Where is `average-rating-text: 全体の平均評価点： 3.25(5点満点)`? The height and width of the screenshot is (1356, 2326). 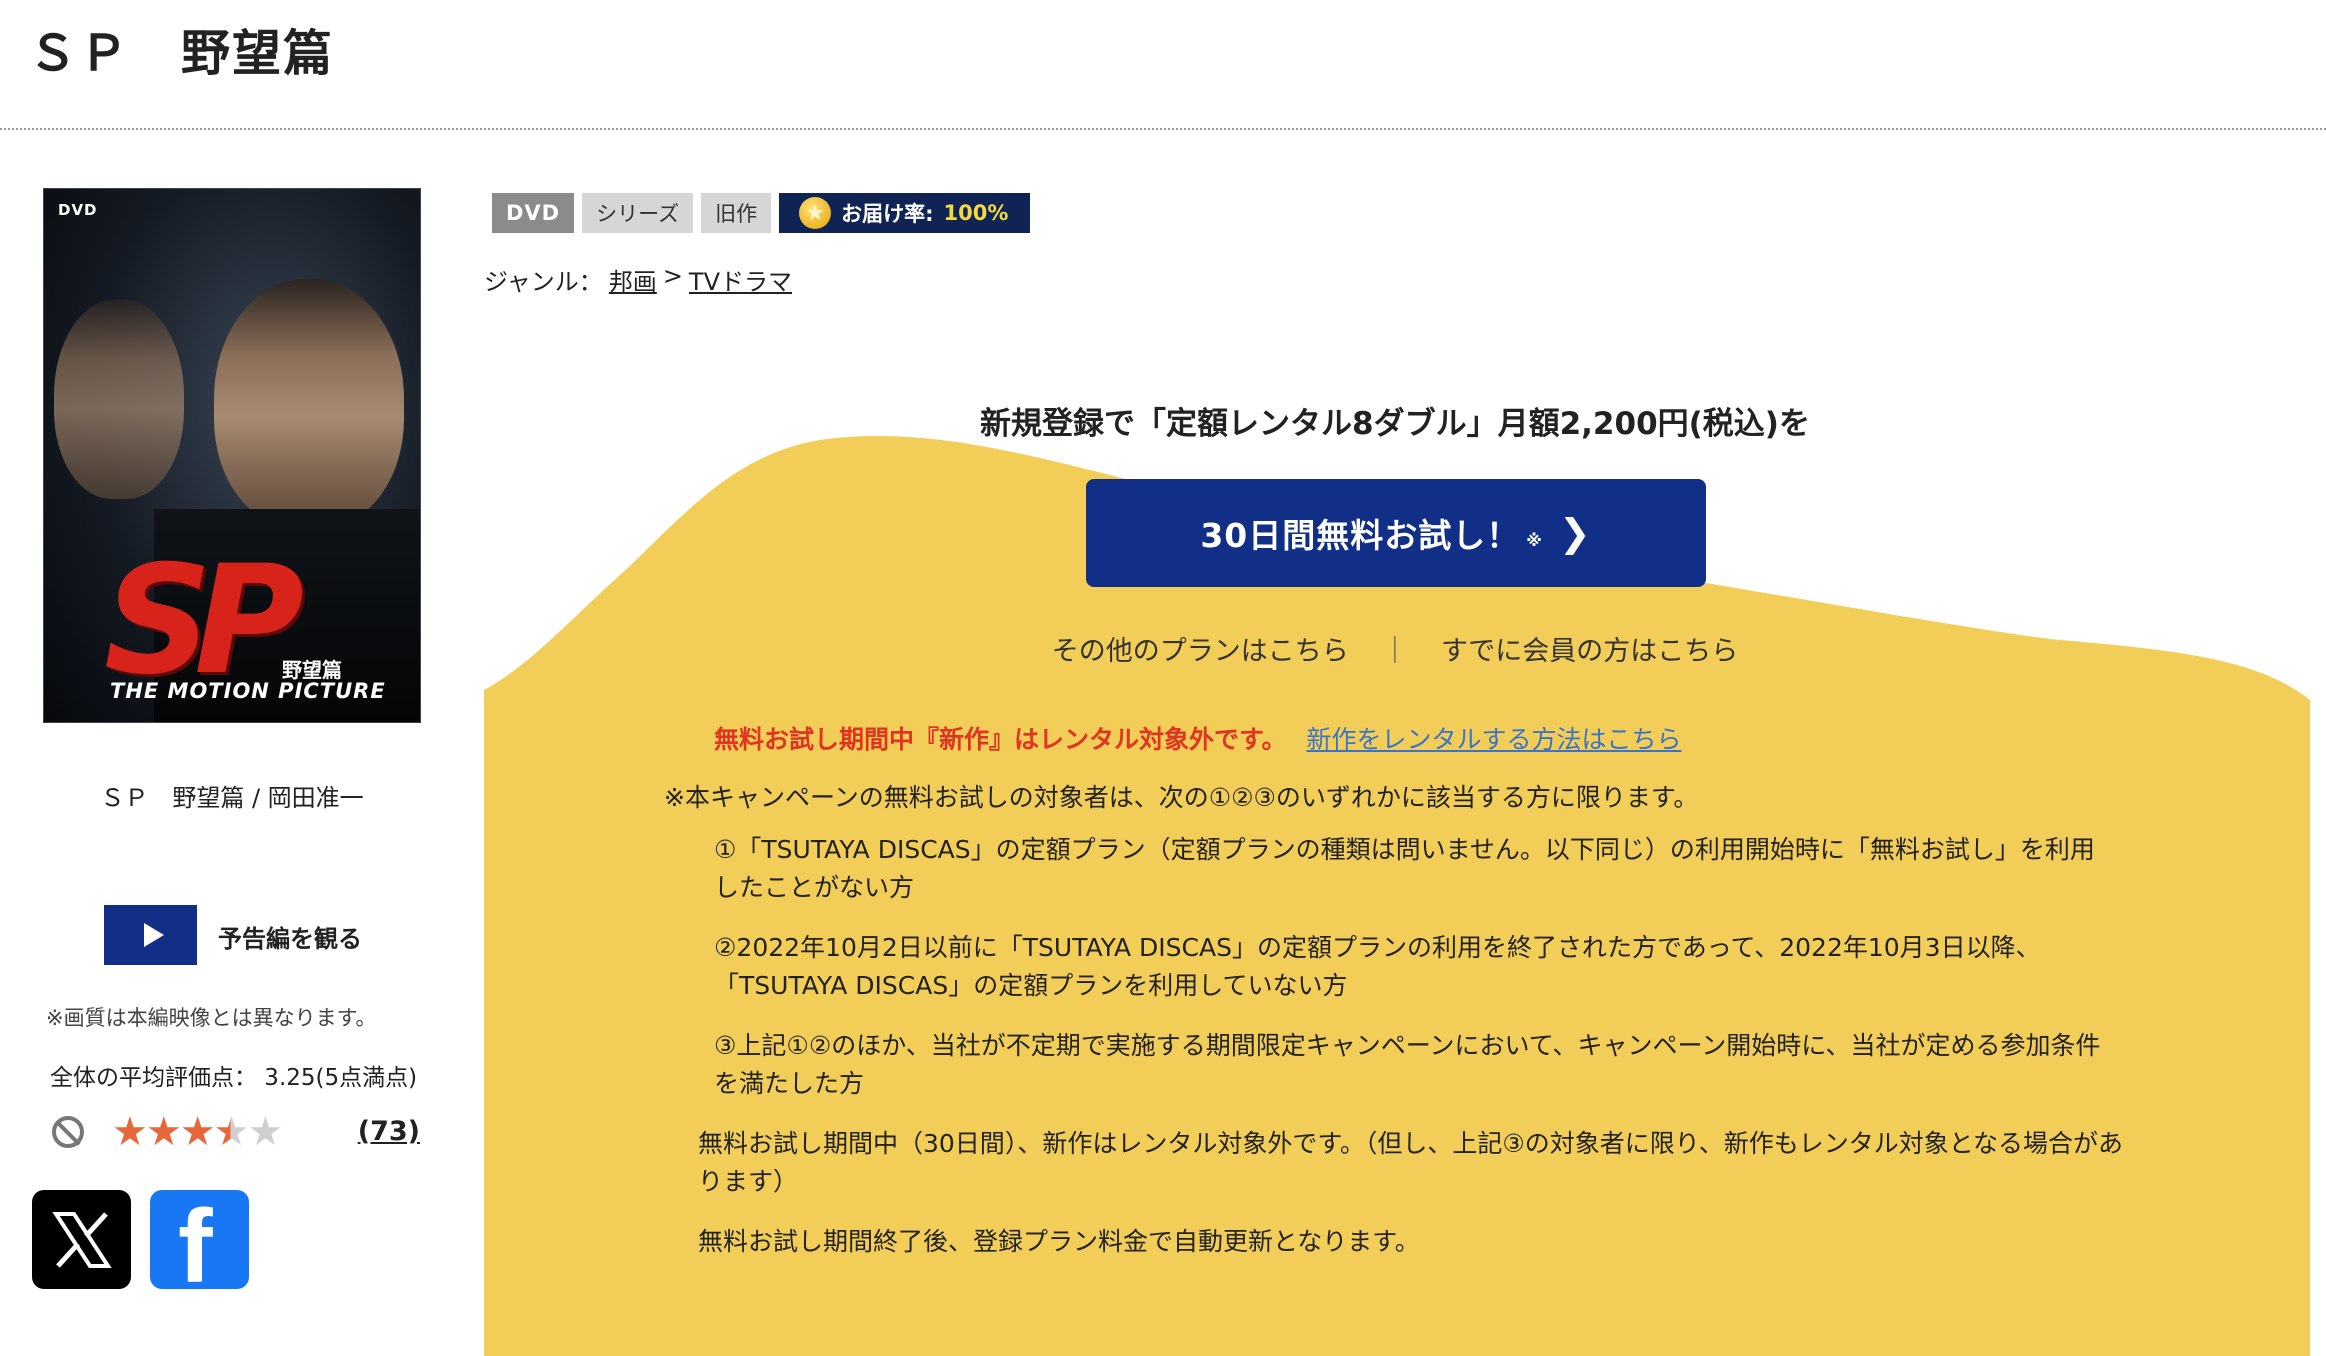 average-rating-text: 全体の平均評価点： 3.25(5点満点) is located at coordinates (234, 1078).